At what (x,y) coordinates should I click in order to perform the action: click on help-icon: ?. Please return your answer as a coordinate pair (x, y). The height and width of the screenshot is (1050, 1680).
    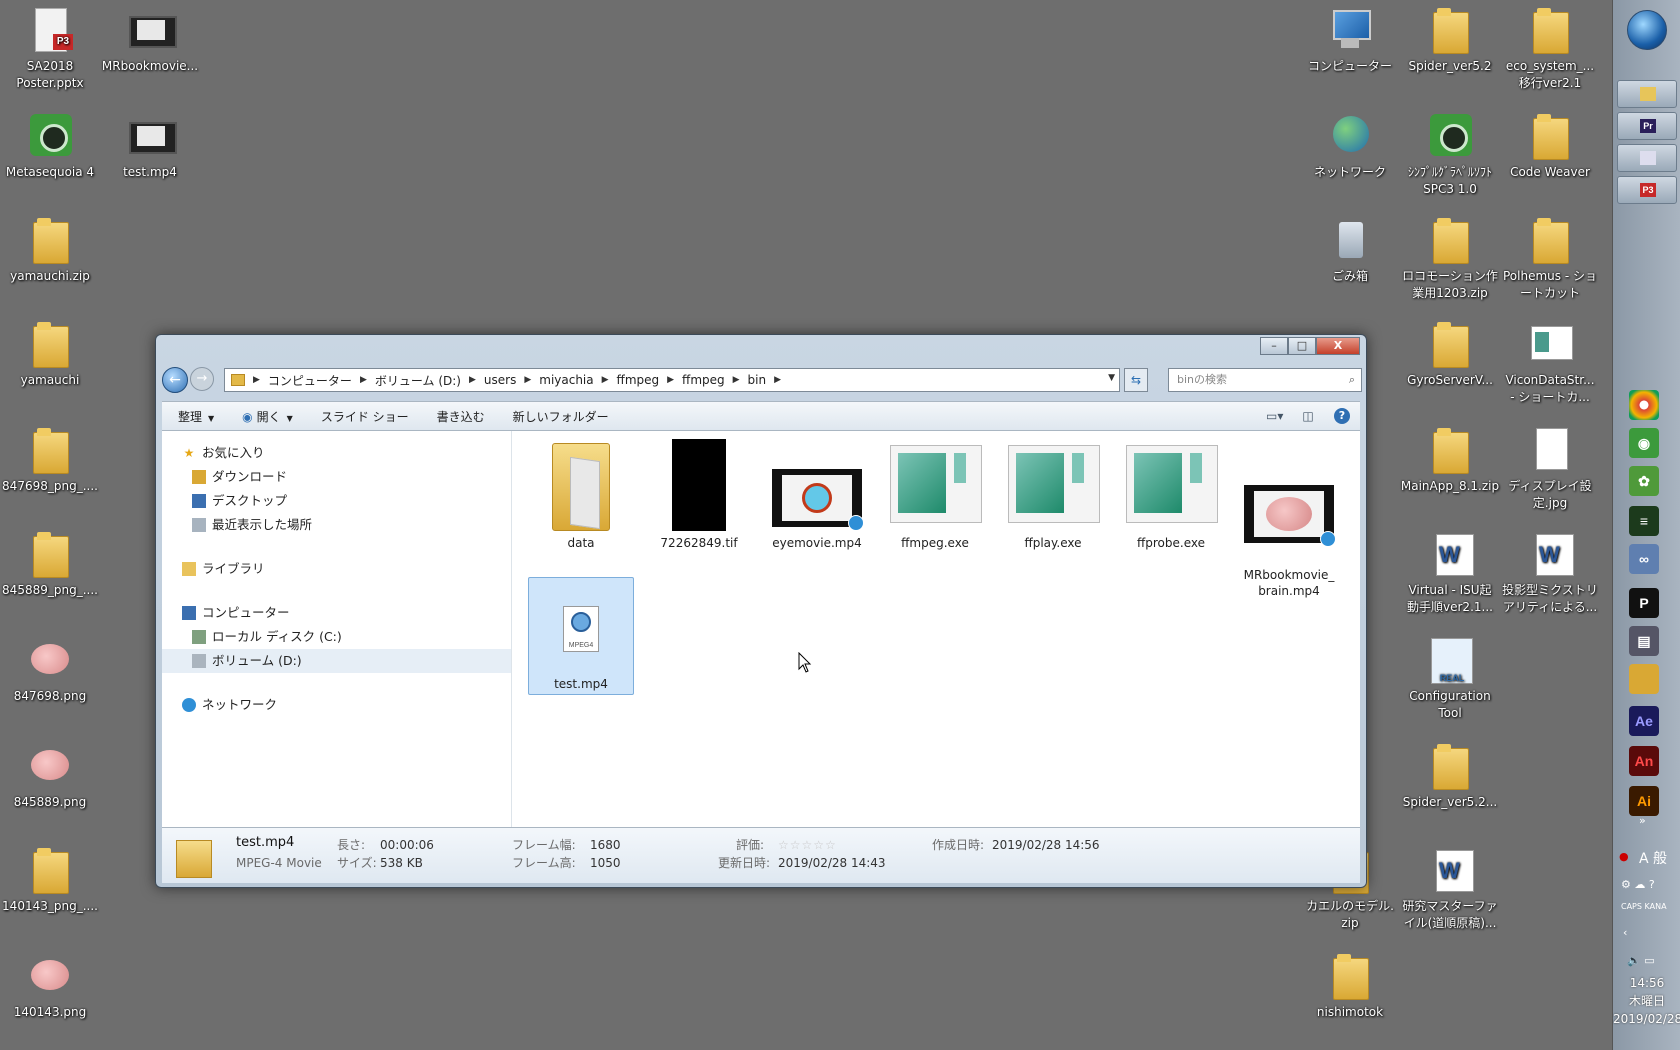
    Looking at the image, I should click on (1342, 416).